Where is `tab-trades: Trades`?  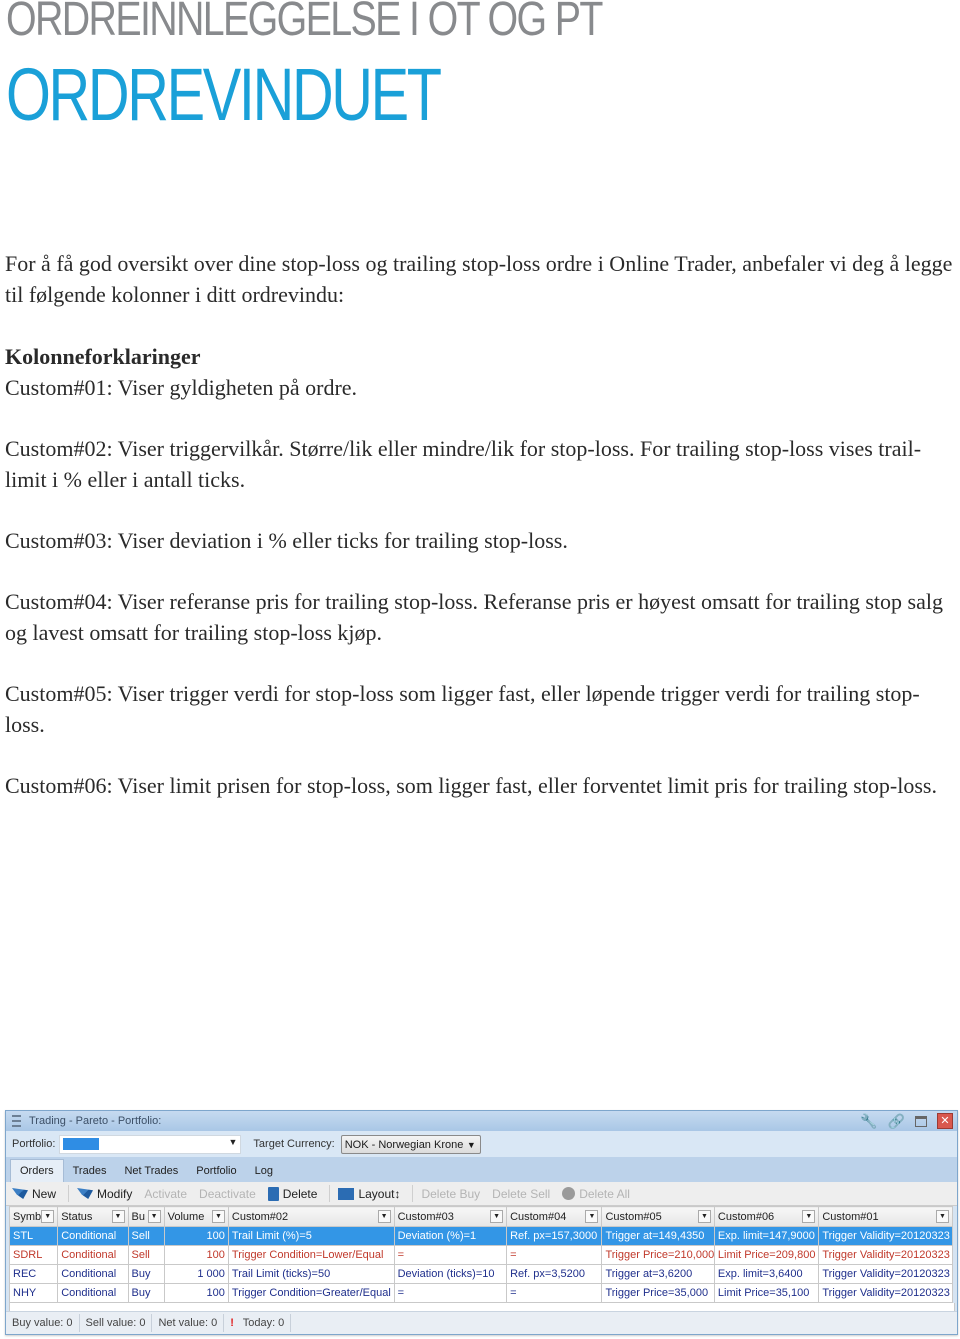
tab-trades: Trades is located at coordinates (90, 1171).